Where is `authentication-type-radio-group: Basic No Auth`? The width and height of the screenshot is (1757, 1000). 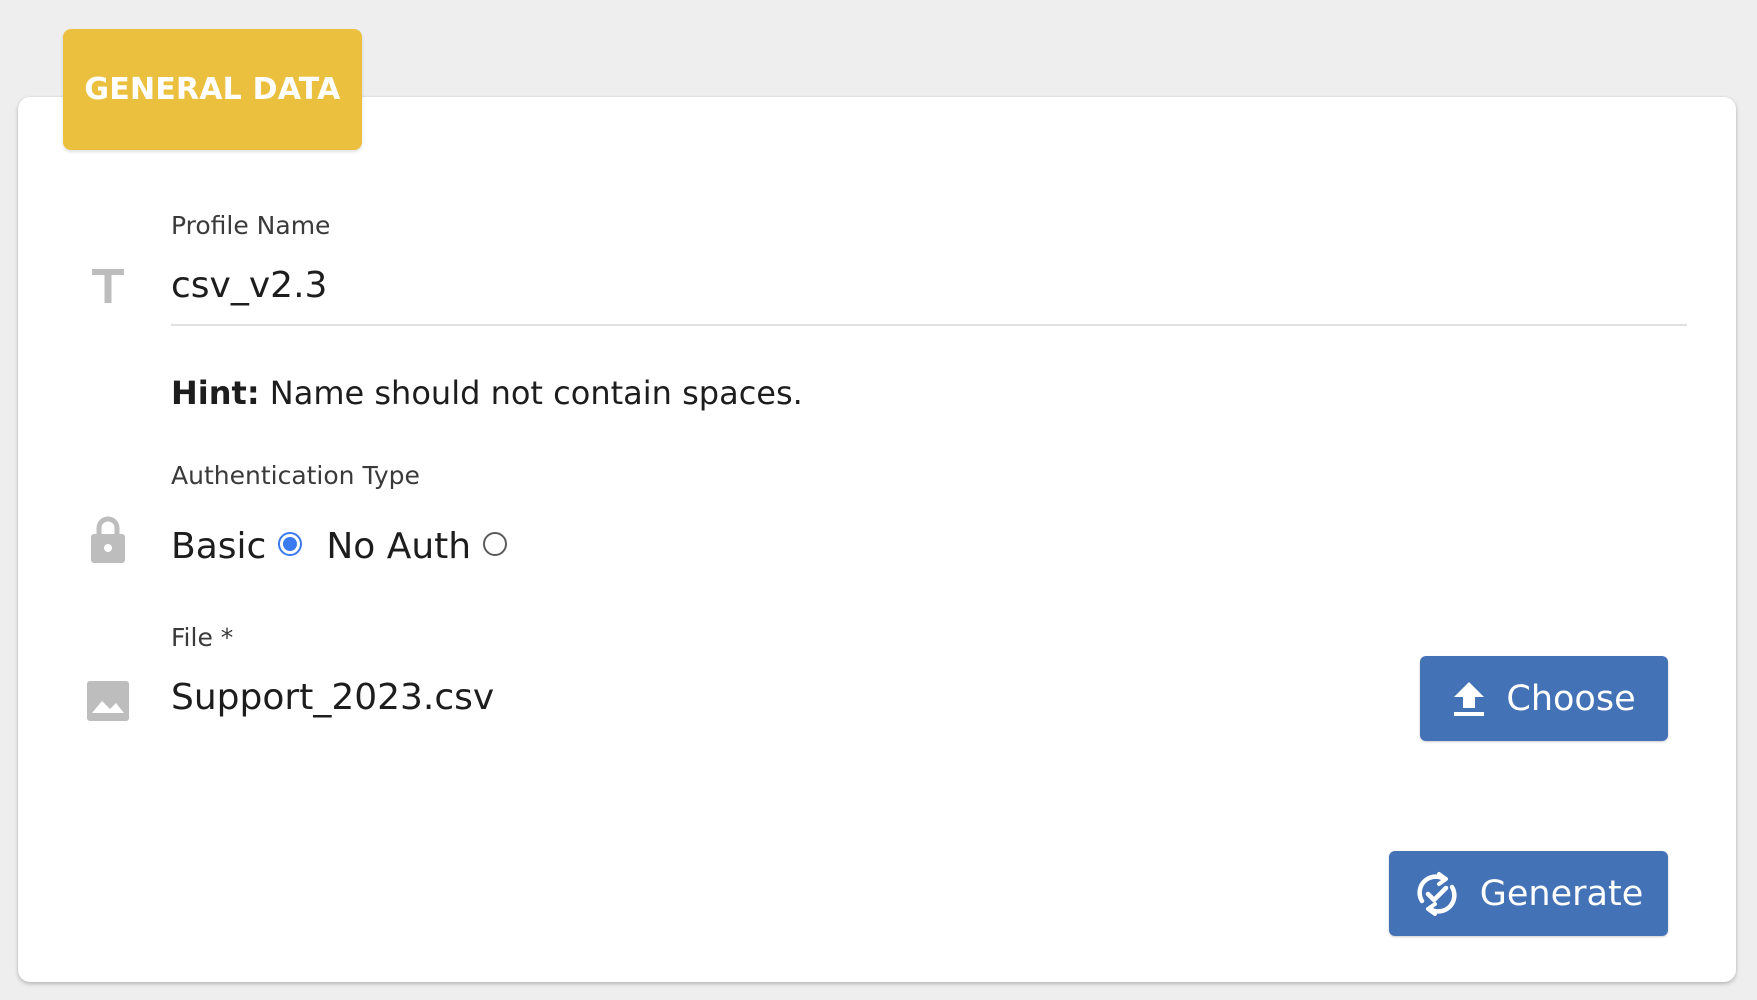 authentication-type-radio-group: Basic No Auth is located at coordinates (351, 546).